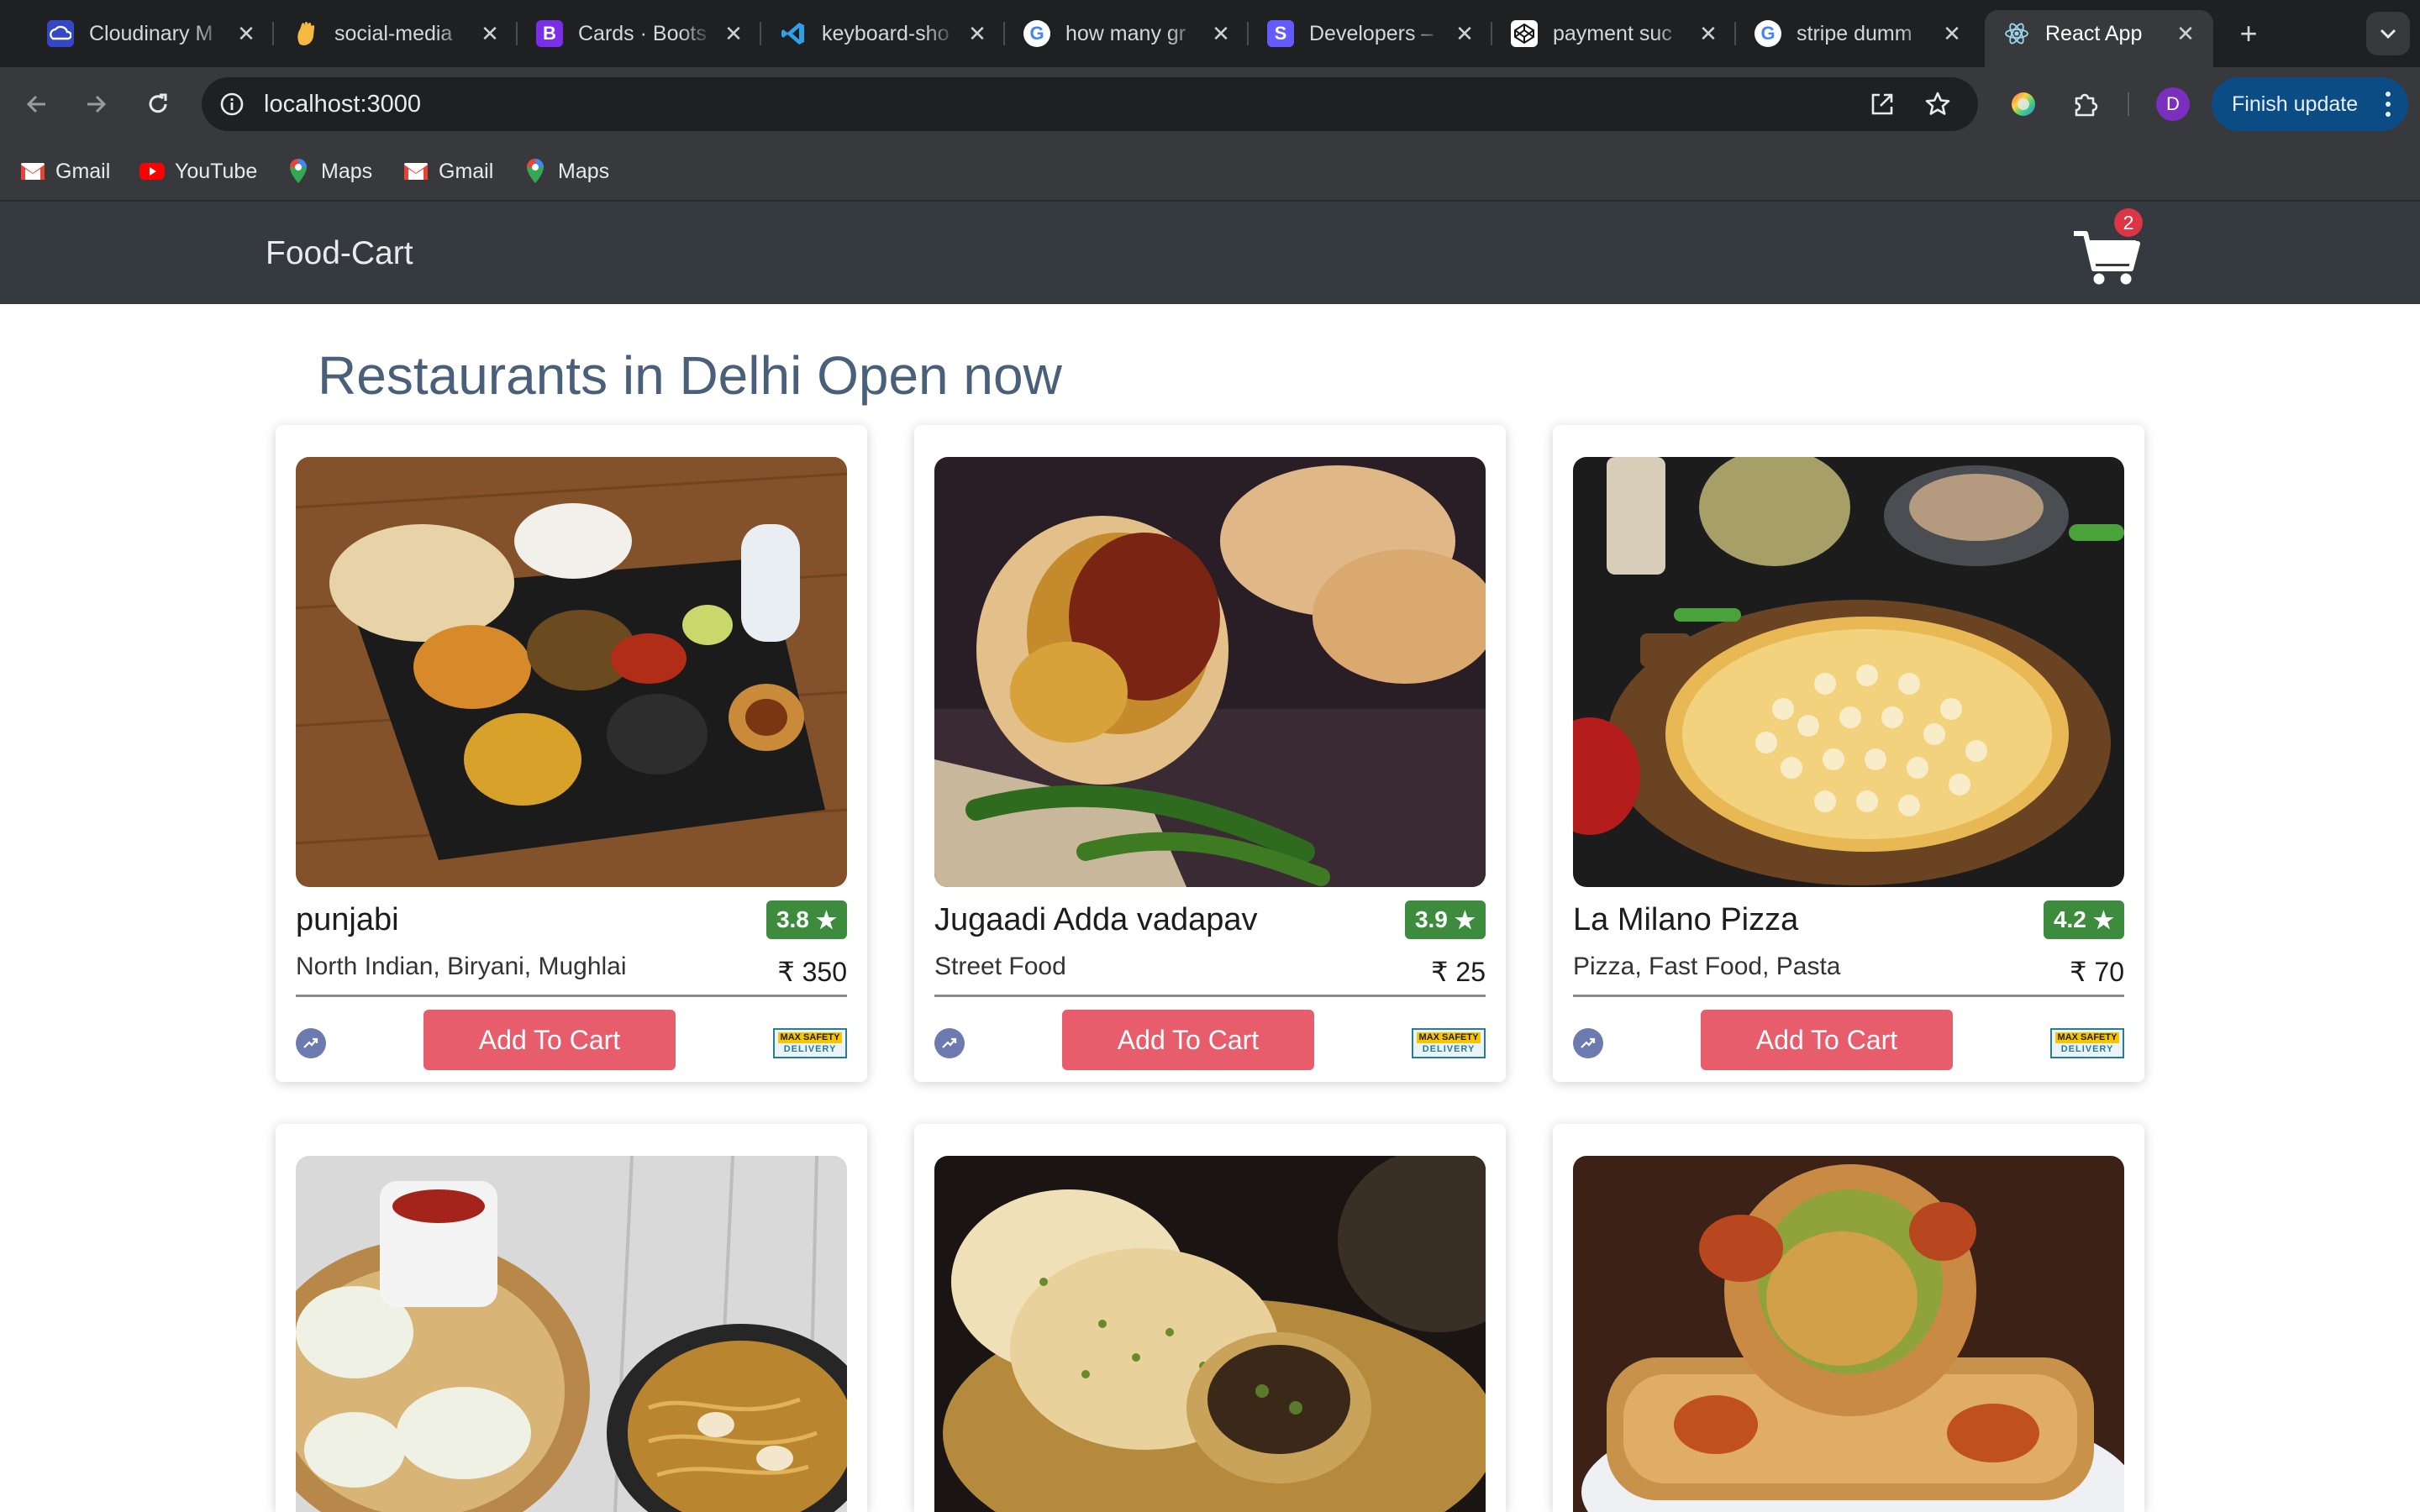 The width and height of the screenshot is (2420, 1512). I want to click on tab-react-app: React App ✕, so click(2099, 38).